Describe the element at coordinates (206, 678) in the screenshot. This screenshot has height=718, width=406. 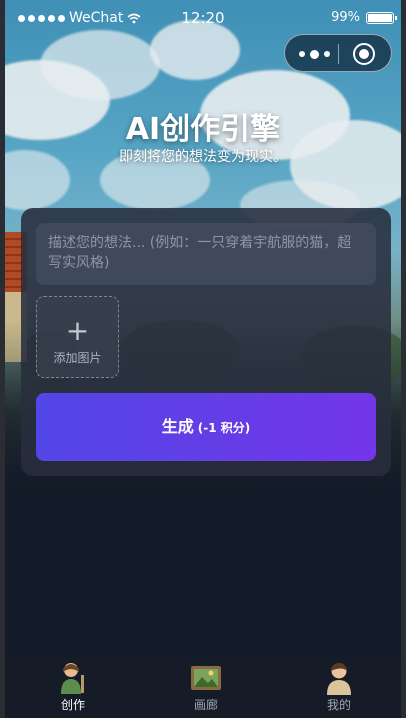
I see `picture-frame-icon` at that location.